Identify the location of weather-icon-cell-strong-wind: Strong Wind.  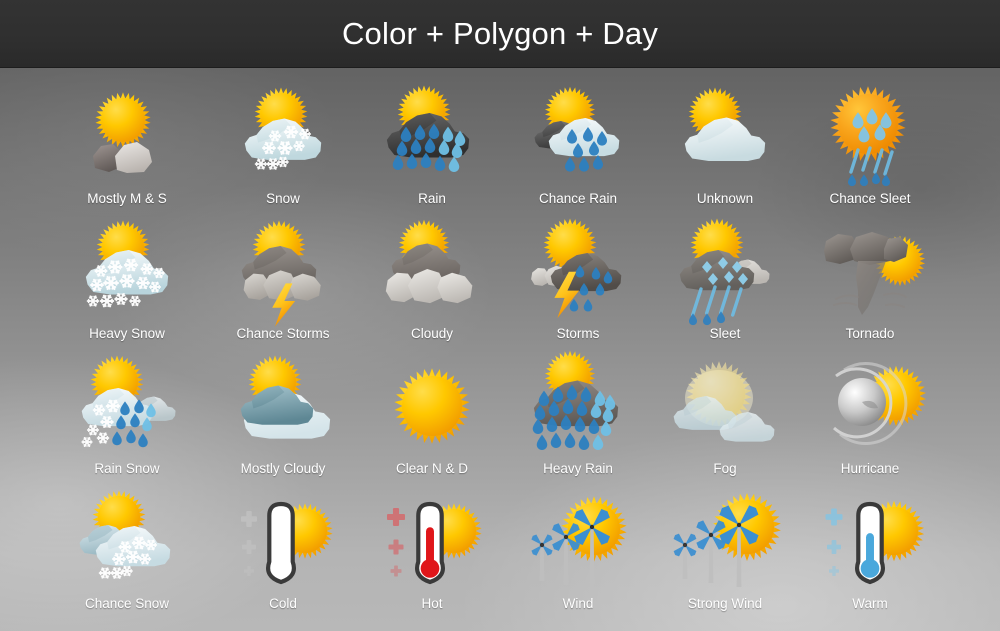
(725, 553).